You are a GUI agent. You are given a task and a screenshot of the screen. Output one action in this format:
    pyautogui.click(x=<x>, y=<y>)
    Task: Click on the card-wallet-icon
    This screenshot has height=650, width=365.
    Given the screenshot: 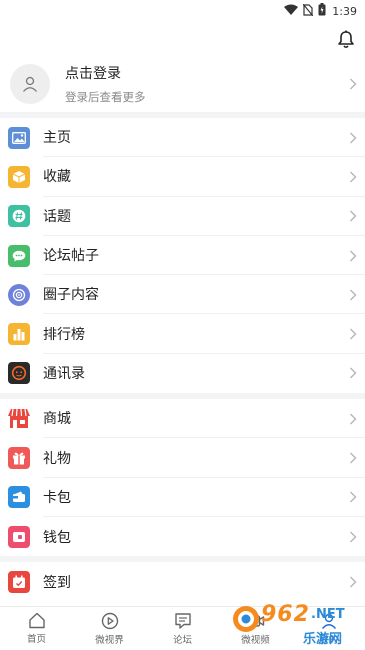 What is the action you would take?
    pyautogui.click(x=19, y=497)
    